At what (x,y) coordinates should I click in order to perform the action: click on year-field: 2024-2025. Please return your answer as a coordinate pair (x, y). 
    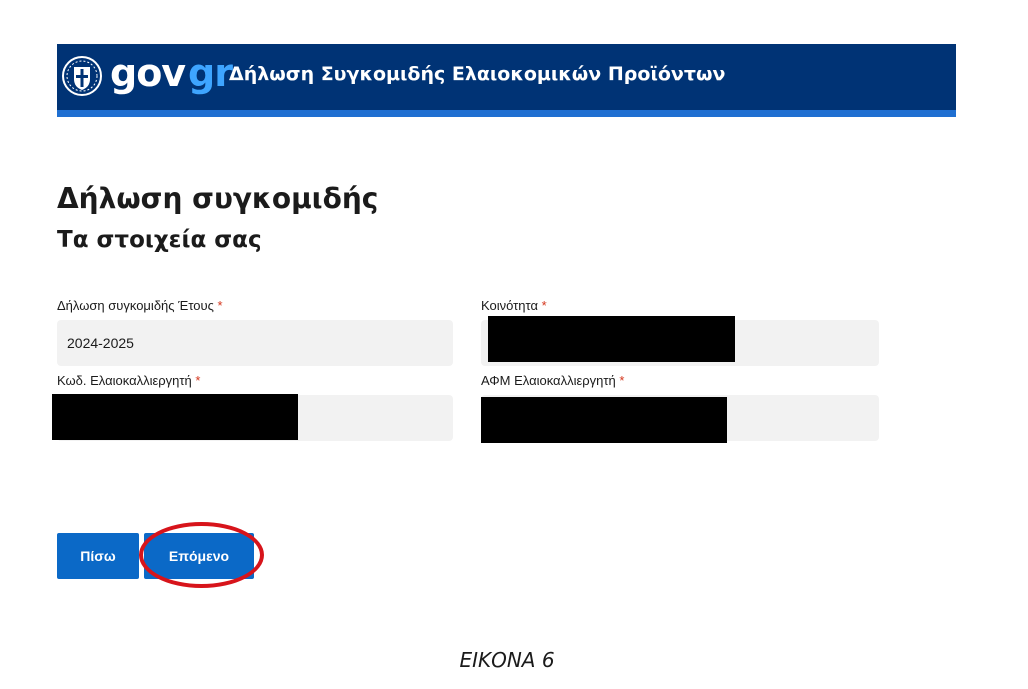
    Looking at the image, I should click on (255, 343).